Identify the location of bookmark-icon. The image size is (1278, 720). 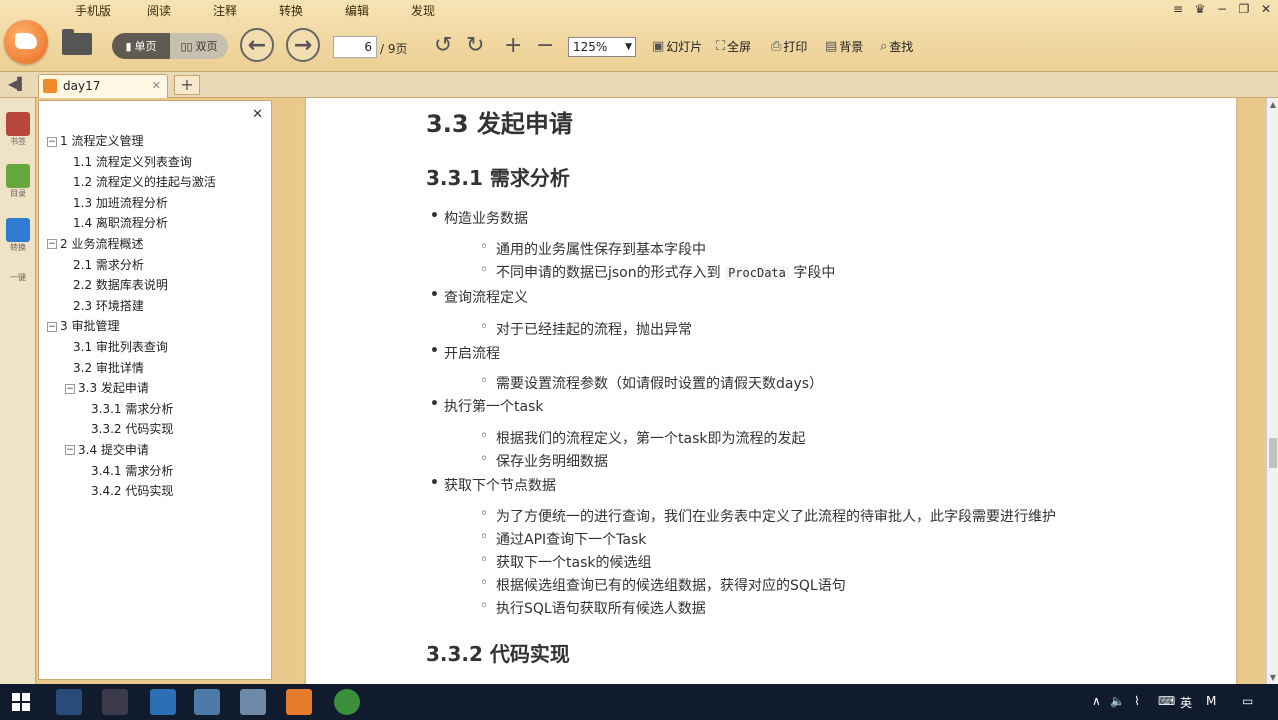
(18, 124).